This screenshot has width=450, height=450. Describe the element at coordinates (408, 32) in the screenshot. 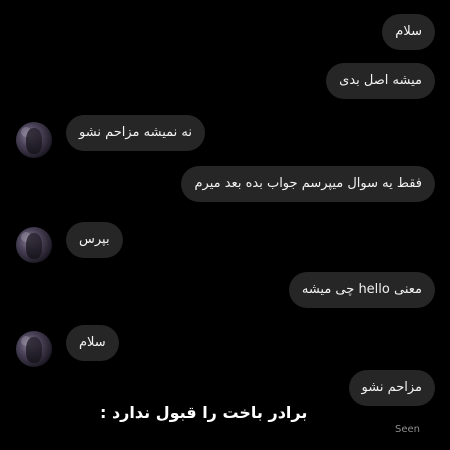

I see `message-sent: سلام` at that location.